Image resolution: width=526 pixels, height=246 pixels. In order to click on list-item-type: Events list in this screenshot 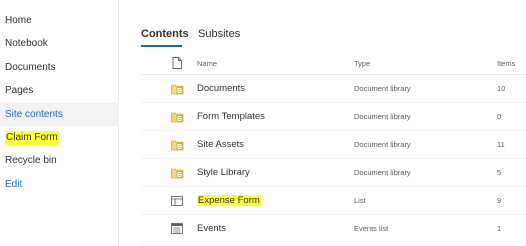, I will do `click(371, 228)`.